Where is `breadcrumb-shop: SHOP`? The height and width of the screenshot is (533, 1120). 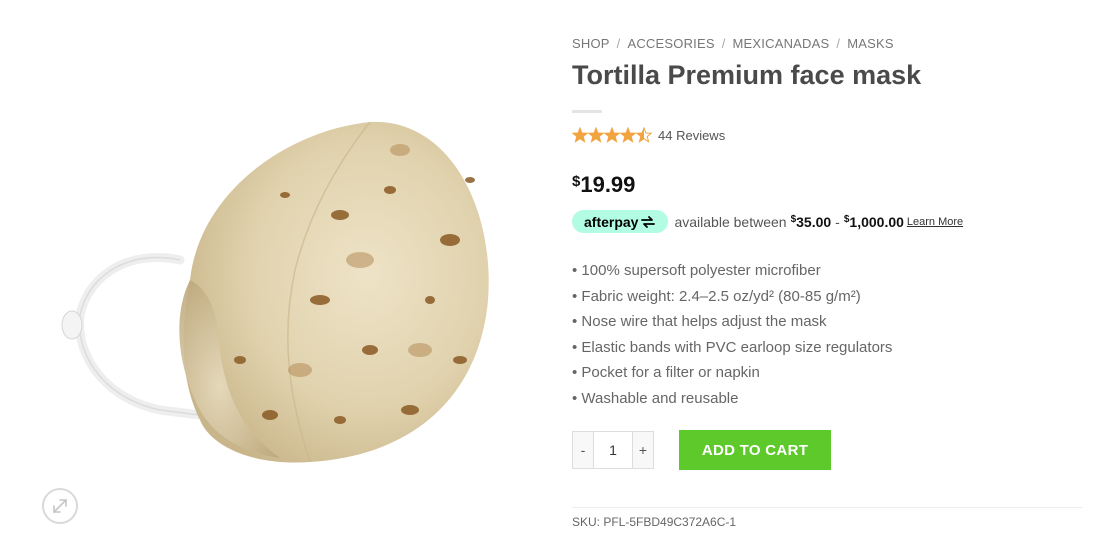 breadcrumb-shop: SHOP is located at coordinates (591, 43).